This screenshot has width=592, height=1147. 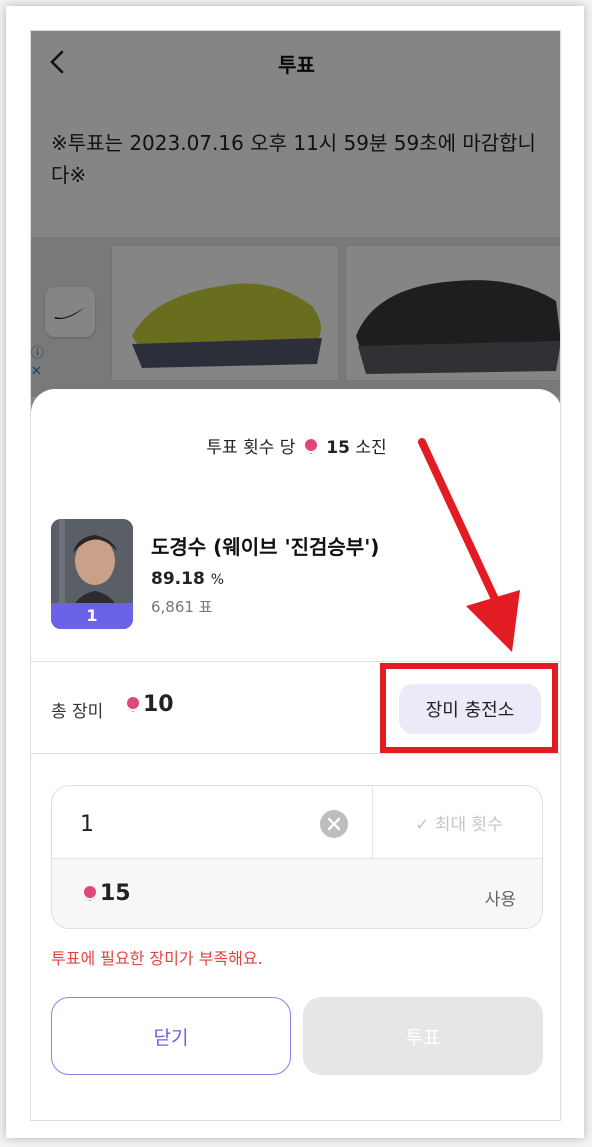 What do you see at coordinates (182, 607) in the screenshot?
I see `candidate-votes: 6,861 표` at bounding box center [182, 607].